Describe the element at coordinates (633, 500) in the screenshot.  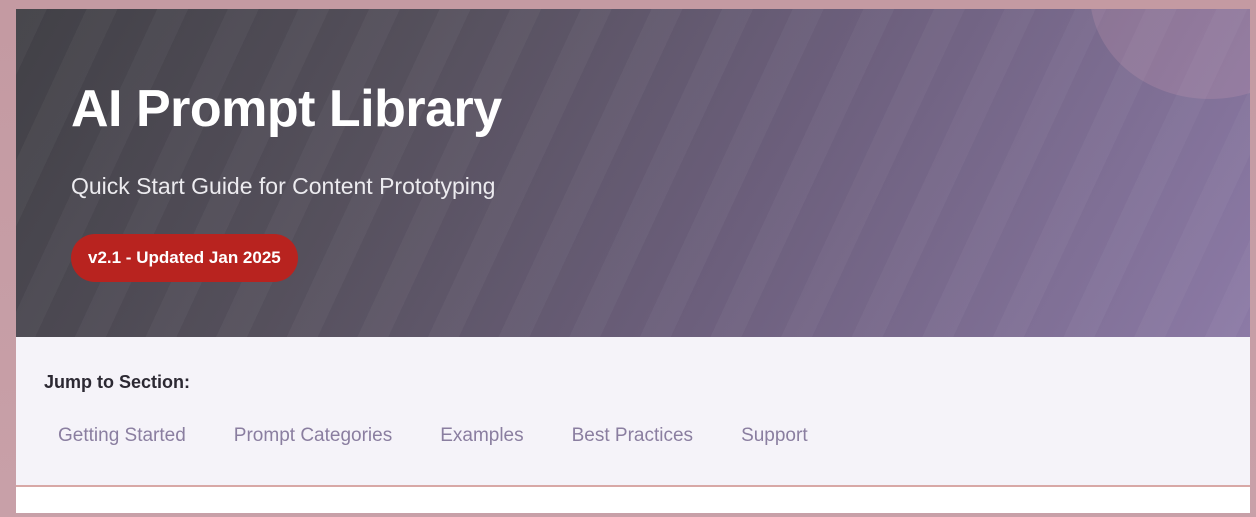
I see `content-area` at that location.